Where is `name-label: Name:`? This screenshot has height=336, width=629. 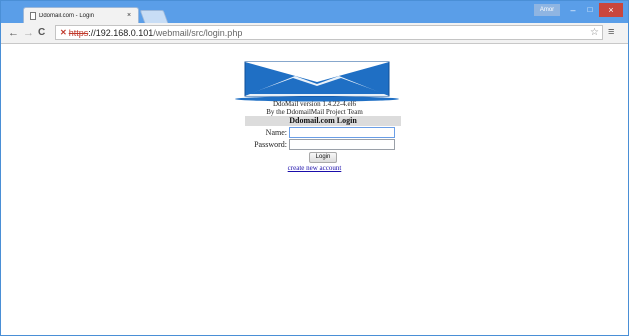 name-label: Name: is located at coordinates (276, 132).